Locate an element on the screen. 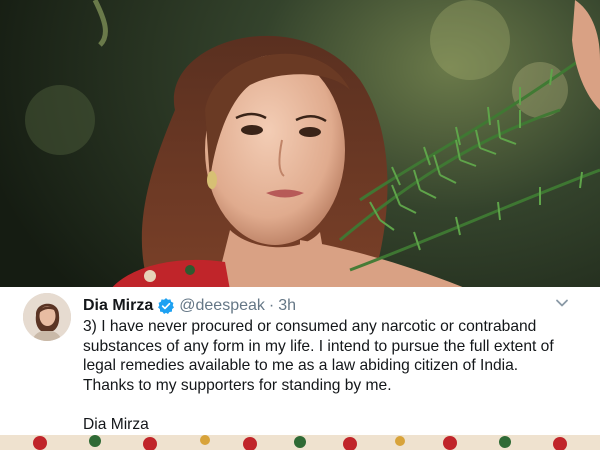  floral-pattern is located at coordinates (300, 442).